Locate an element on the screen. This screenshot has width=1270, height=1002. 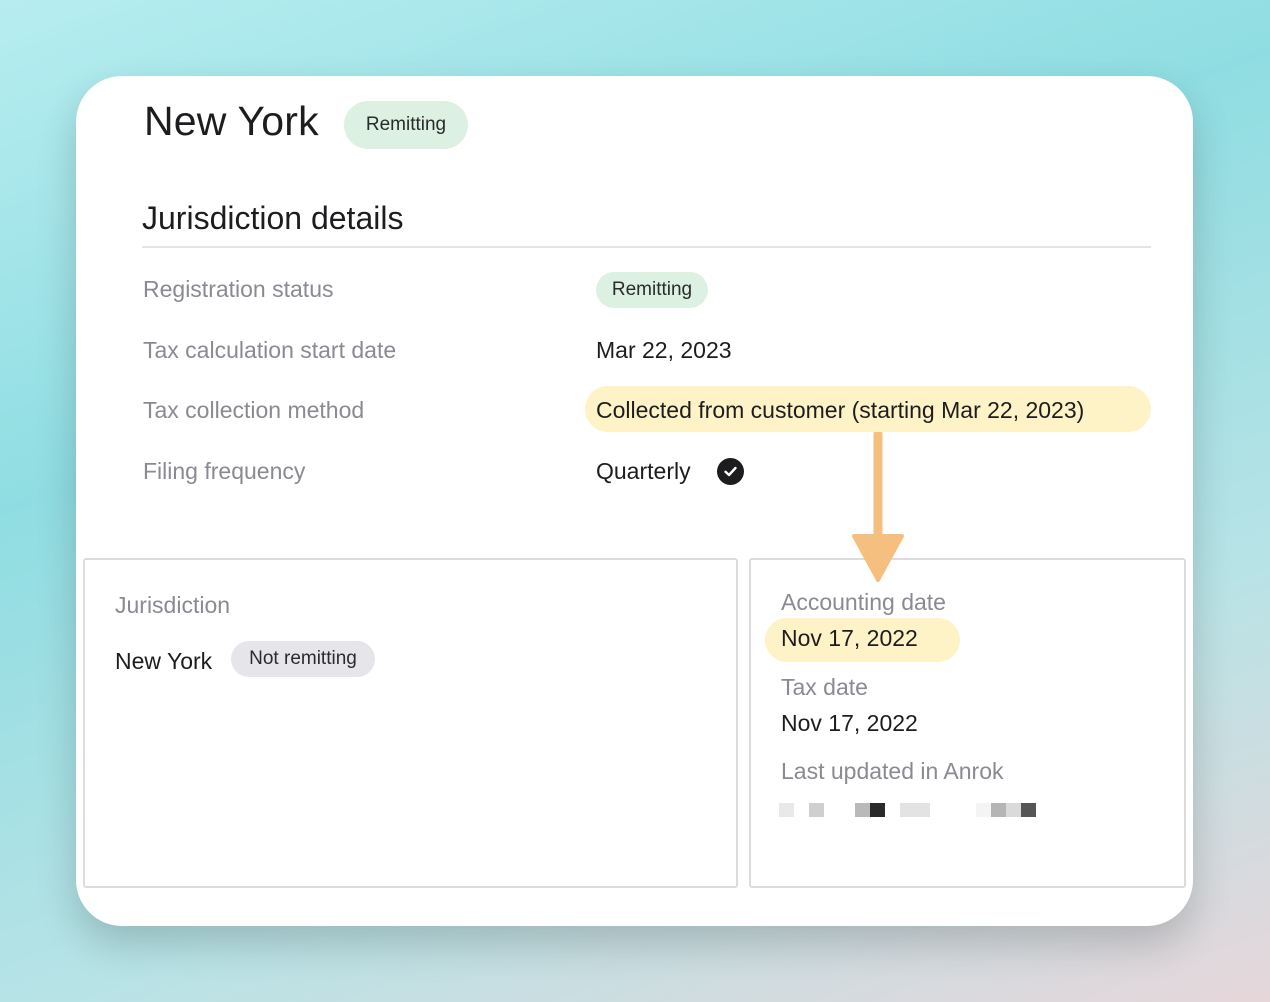
tax-calculation-start-date-label: Tax calculation start date is located at coordinates (270, 350).